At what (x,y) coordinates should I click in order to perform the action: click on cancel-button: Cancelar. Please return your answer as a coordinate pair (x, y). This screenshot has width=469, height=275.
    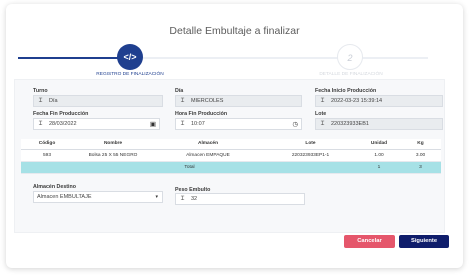
    Looking at the image, I should click on (369, 241).